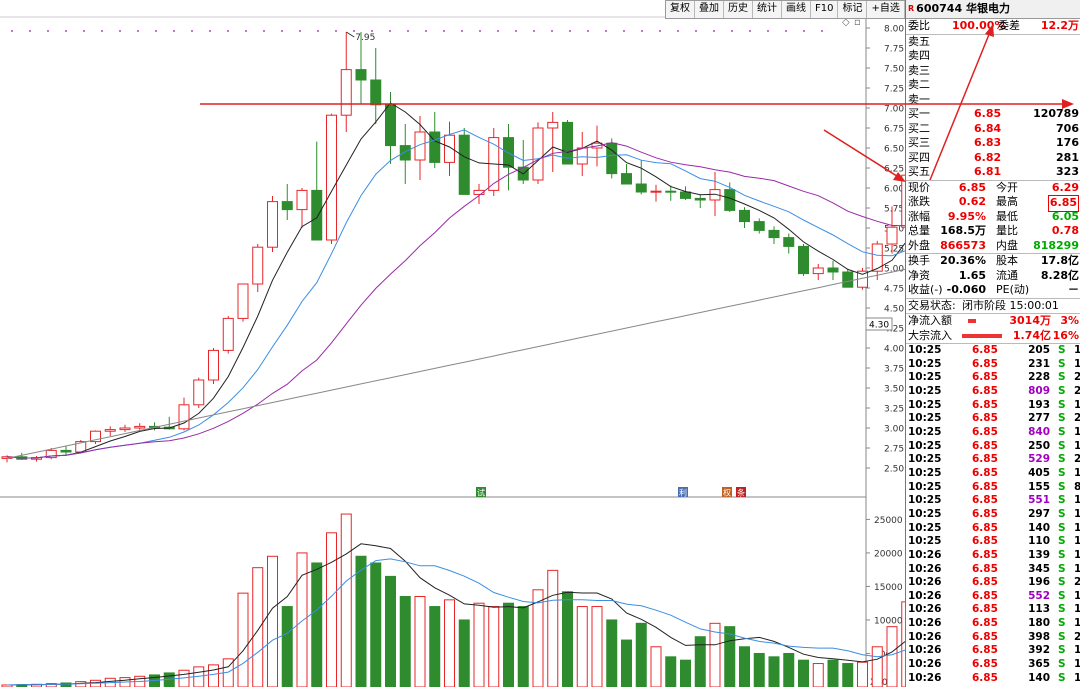 The image size is (1080, 687). I want to click on tick-row: 10:25 6.85 809 S 24, so click(993, 392).